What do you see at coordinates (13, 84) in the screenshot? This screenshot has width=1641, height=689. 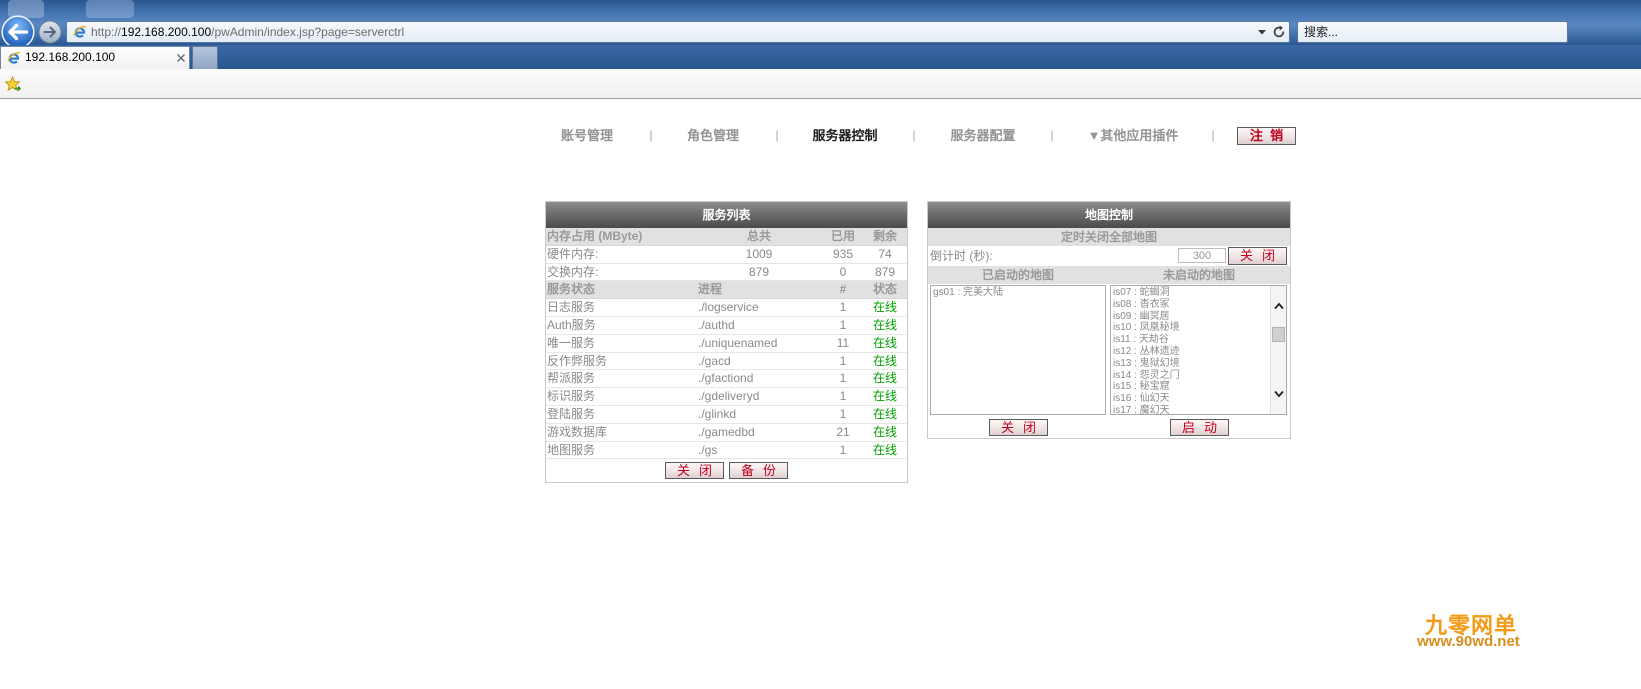 I see `favorites-star-icon` at bounding box center [13, 84].